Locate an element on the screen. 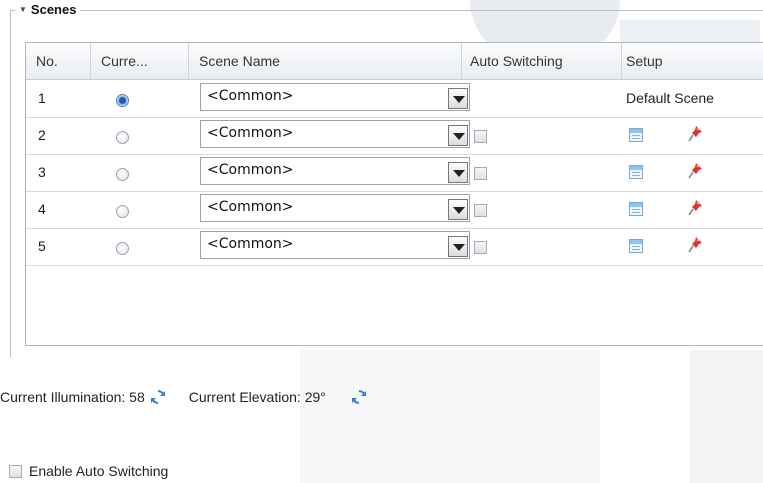  row-number: 2 is located at coordinates (42, 135).